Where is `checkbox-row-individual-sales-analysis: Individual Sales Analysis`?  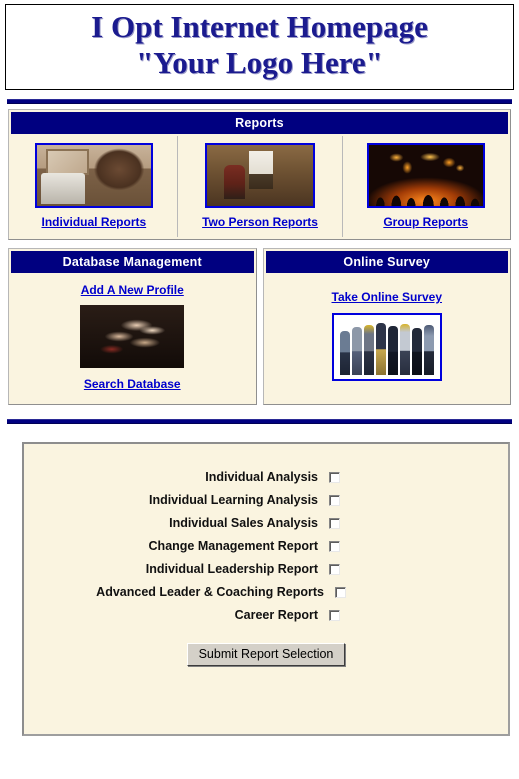 checkbox-row-individual-sales-analysis: Individual Sales Analysis is located at coordinates (266, 523).